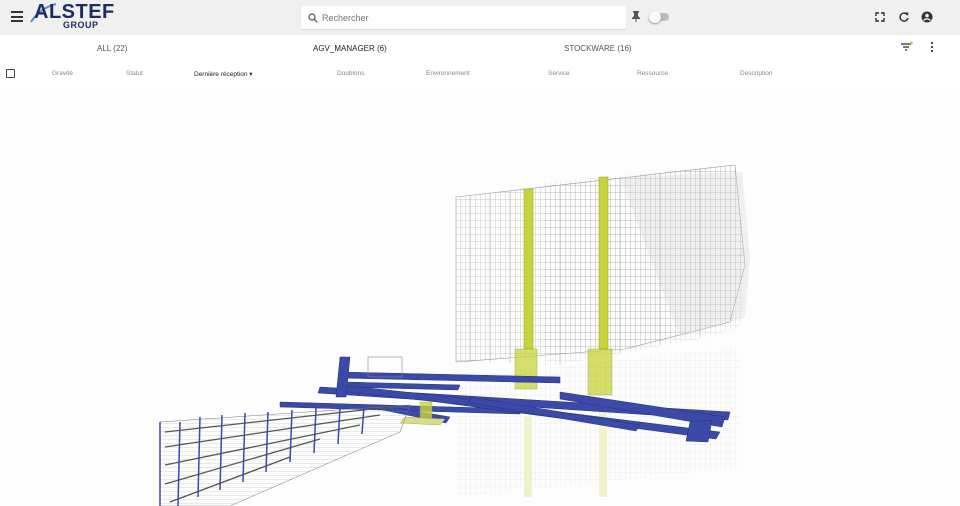 The image size is (960, 506). I want to click on pin-toggle, so click(659, 17).